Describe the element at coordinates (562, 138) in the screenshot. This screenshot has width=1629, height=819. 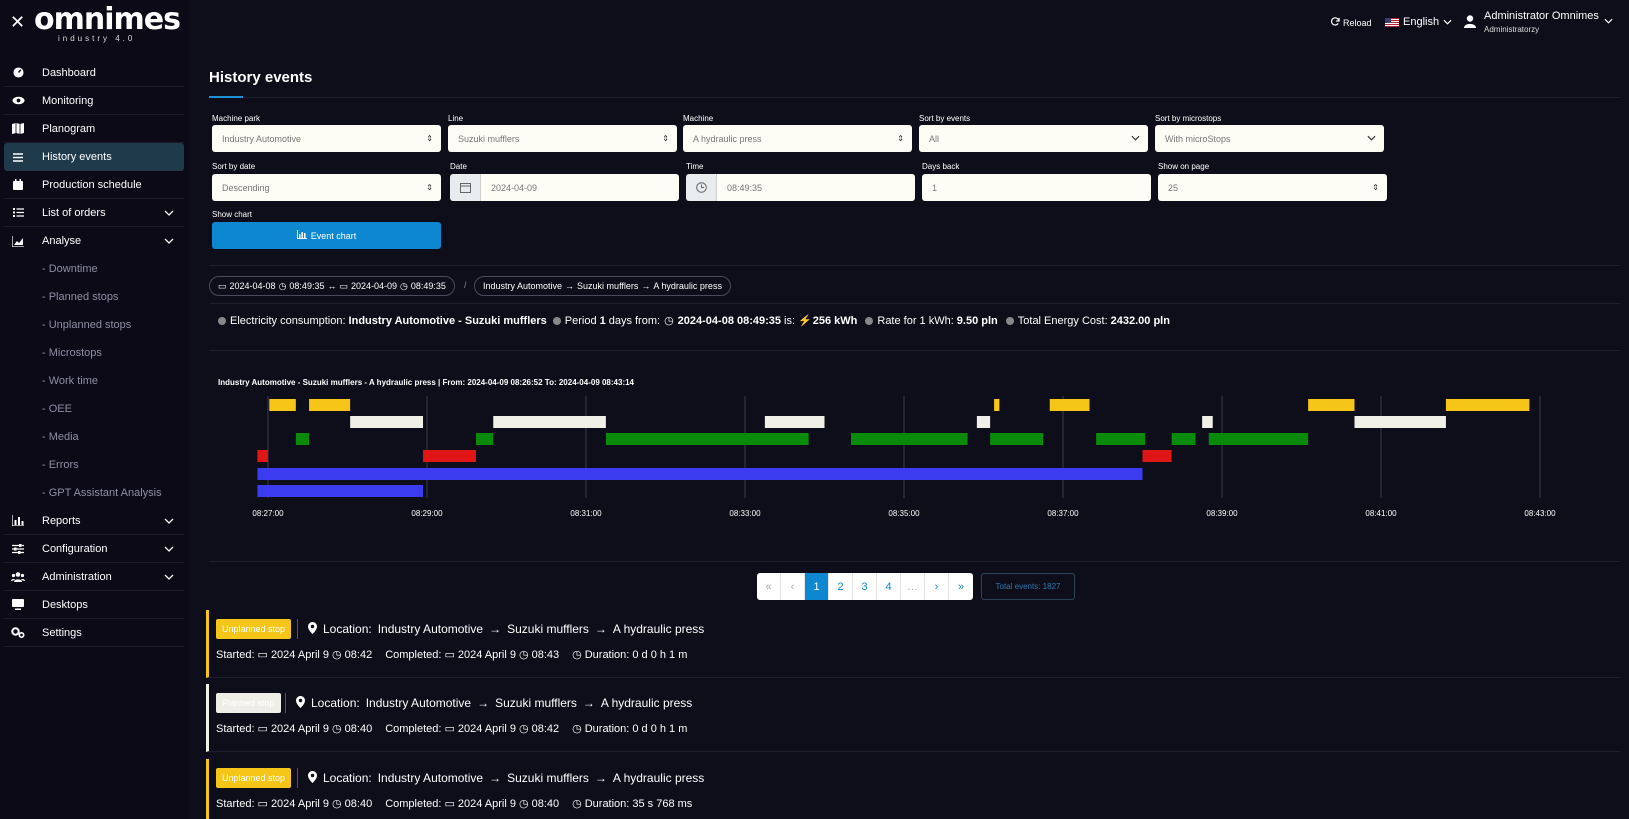
I see `line-select: Suzuki mufflers ⇕` at that location.